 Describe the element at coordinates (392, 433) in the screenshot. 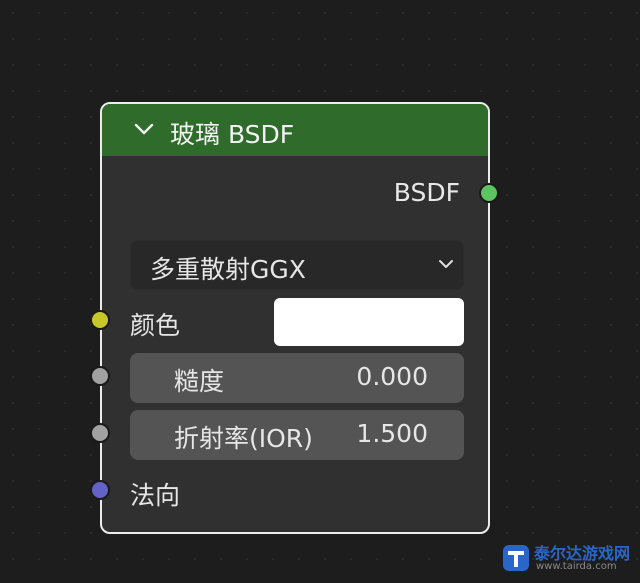

I see `ior-value: 1.500` at that location.